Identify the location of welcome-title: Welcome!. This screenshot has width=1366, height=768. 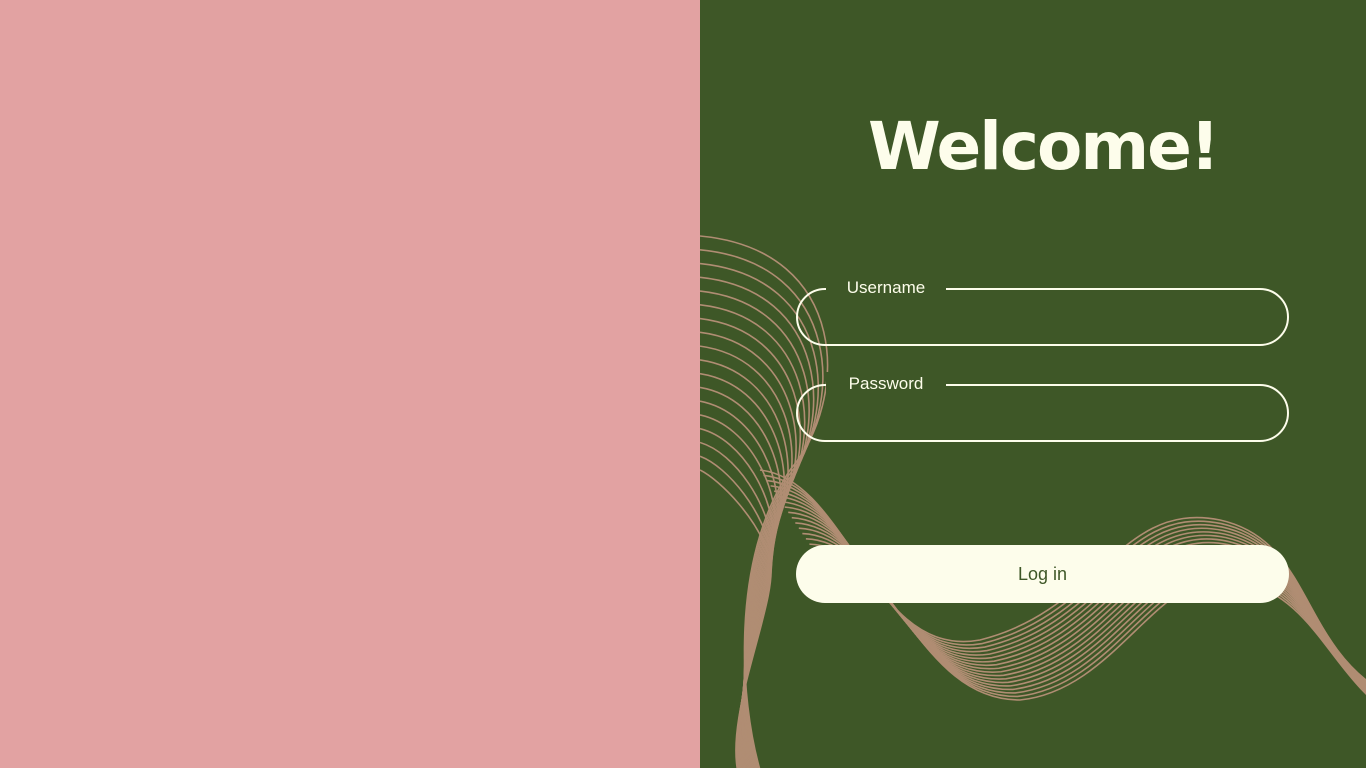
(1044, 146).